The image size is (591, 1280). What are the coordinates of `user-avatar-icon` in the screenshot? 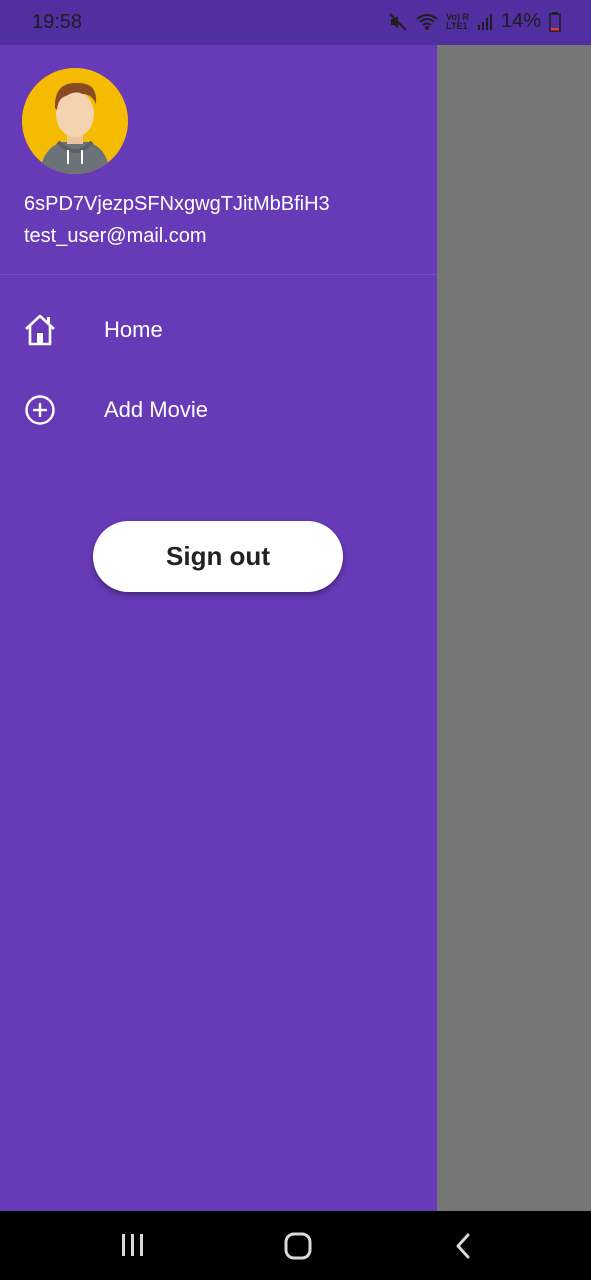 It's located at (75, 121).